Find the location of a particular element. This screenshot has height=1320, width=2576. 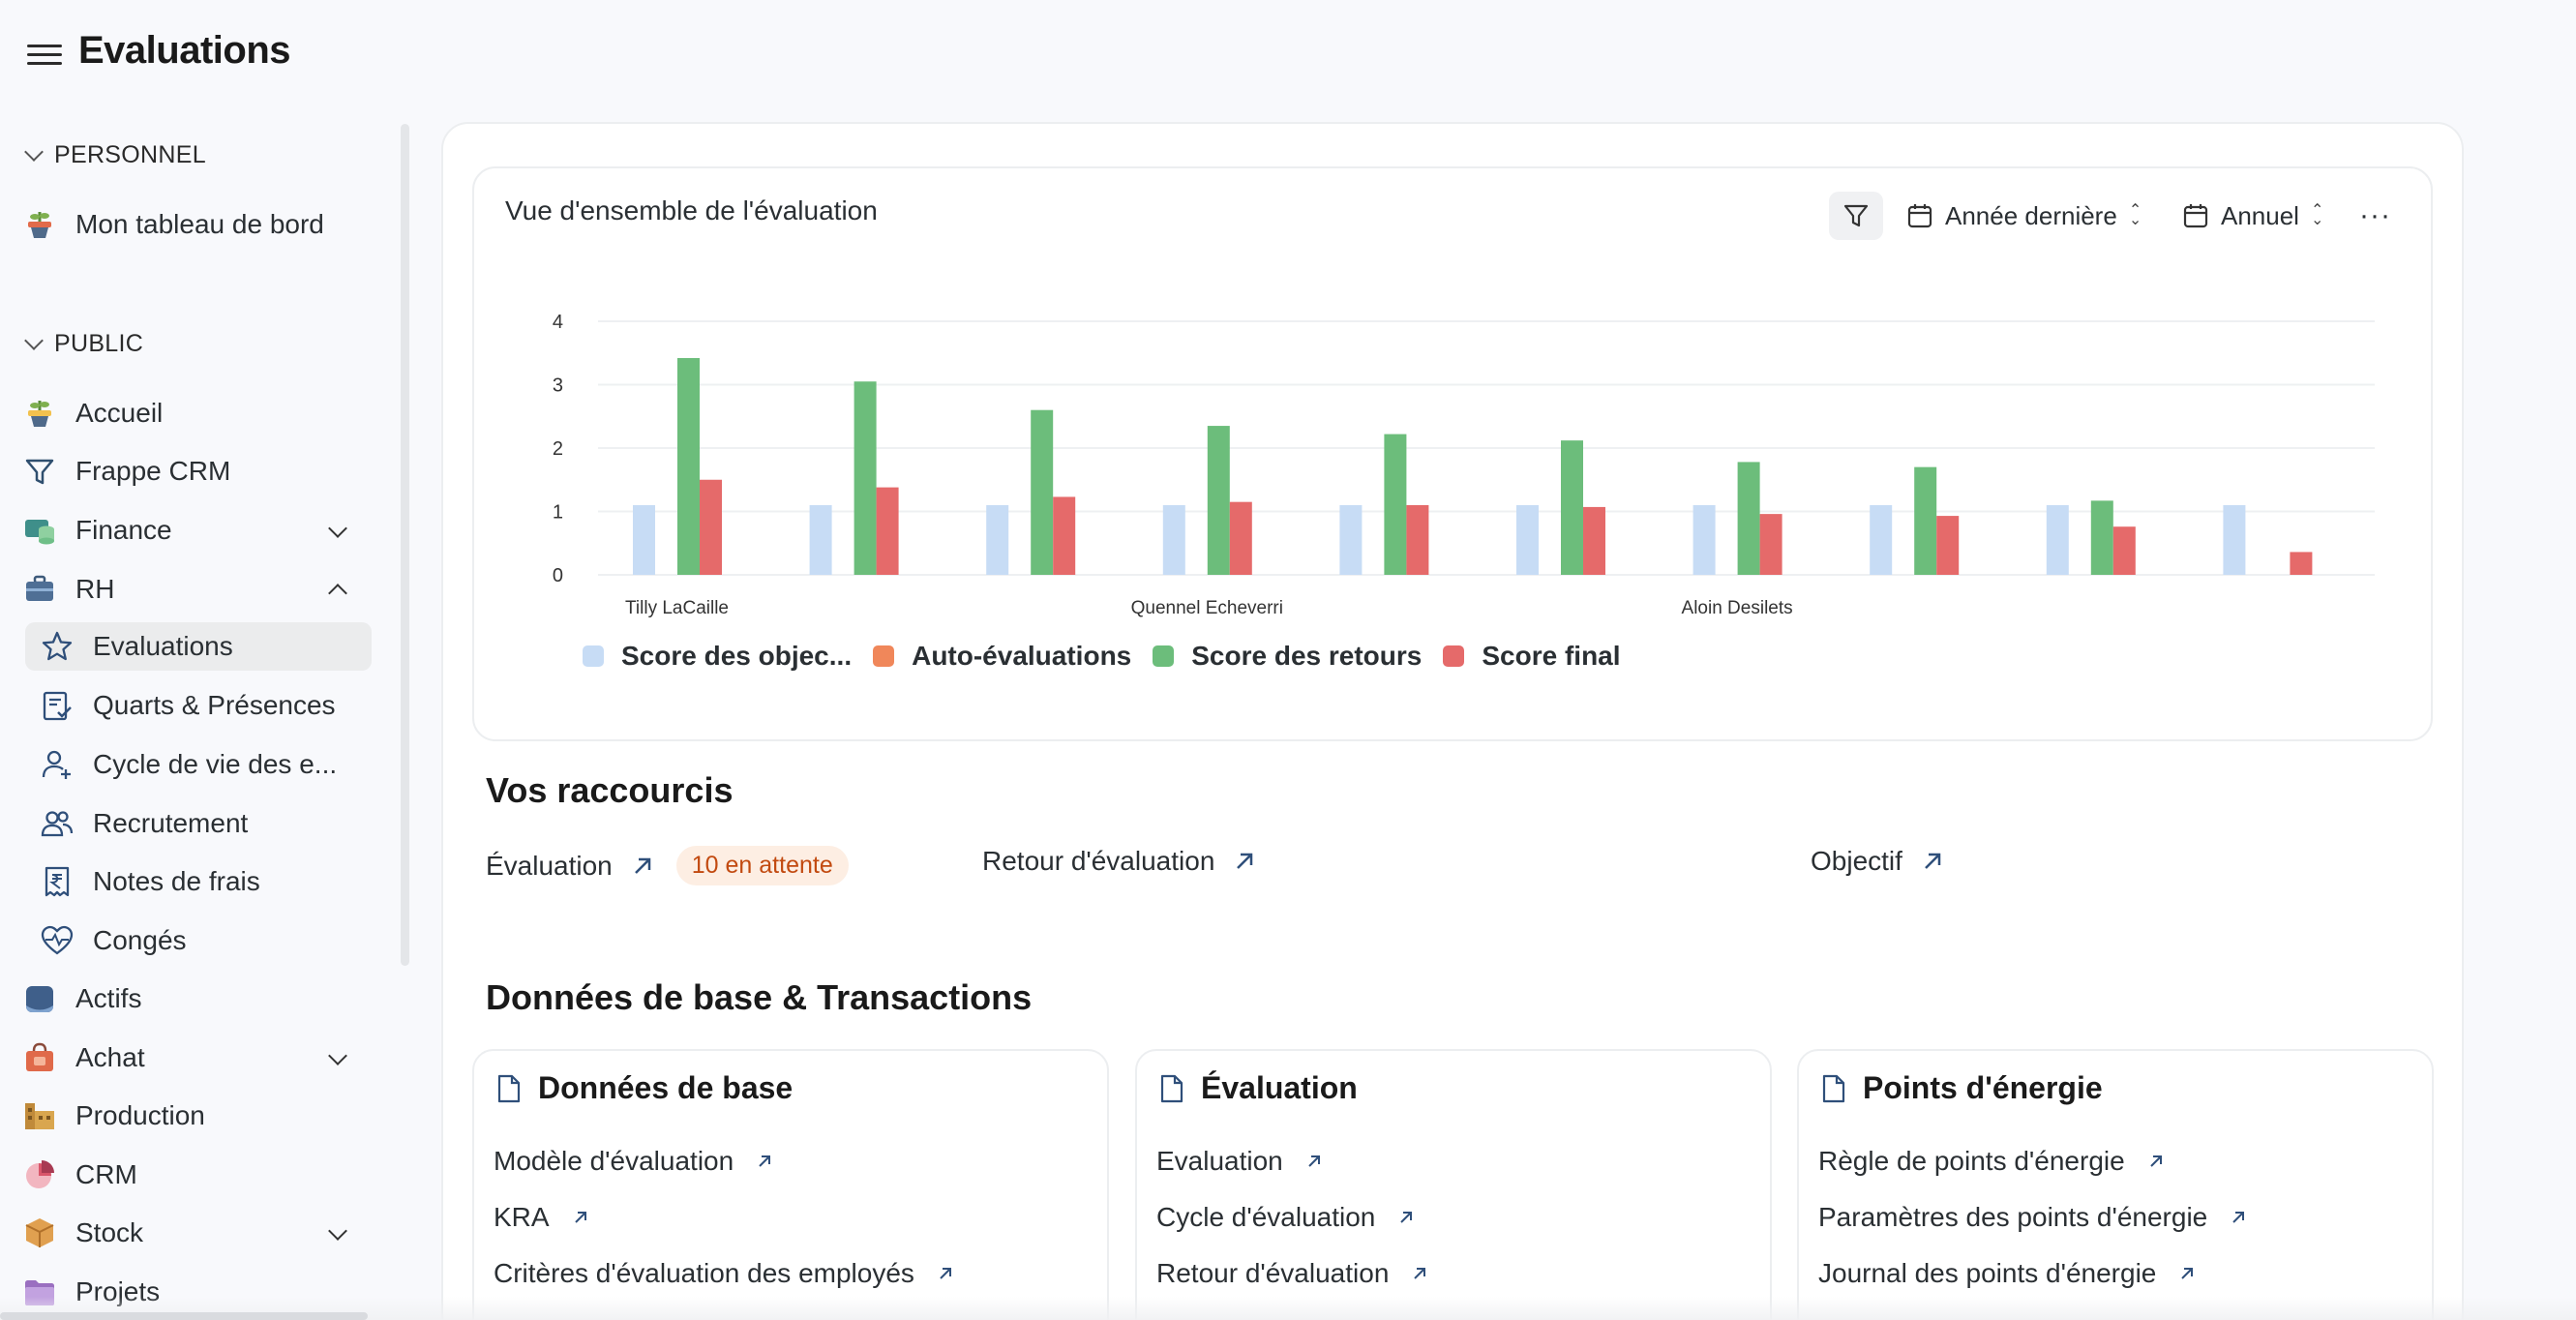

sidebar-scrollbar is located at coordinates (405, 545).